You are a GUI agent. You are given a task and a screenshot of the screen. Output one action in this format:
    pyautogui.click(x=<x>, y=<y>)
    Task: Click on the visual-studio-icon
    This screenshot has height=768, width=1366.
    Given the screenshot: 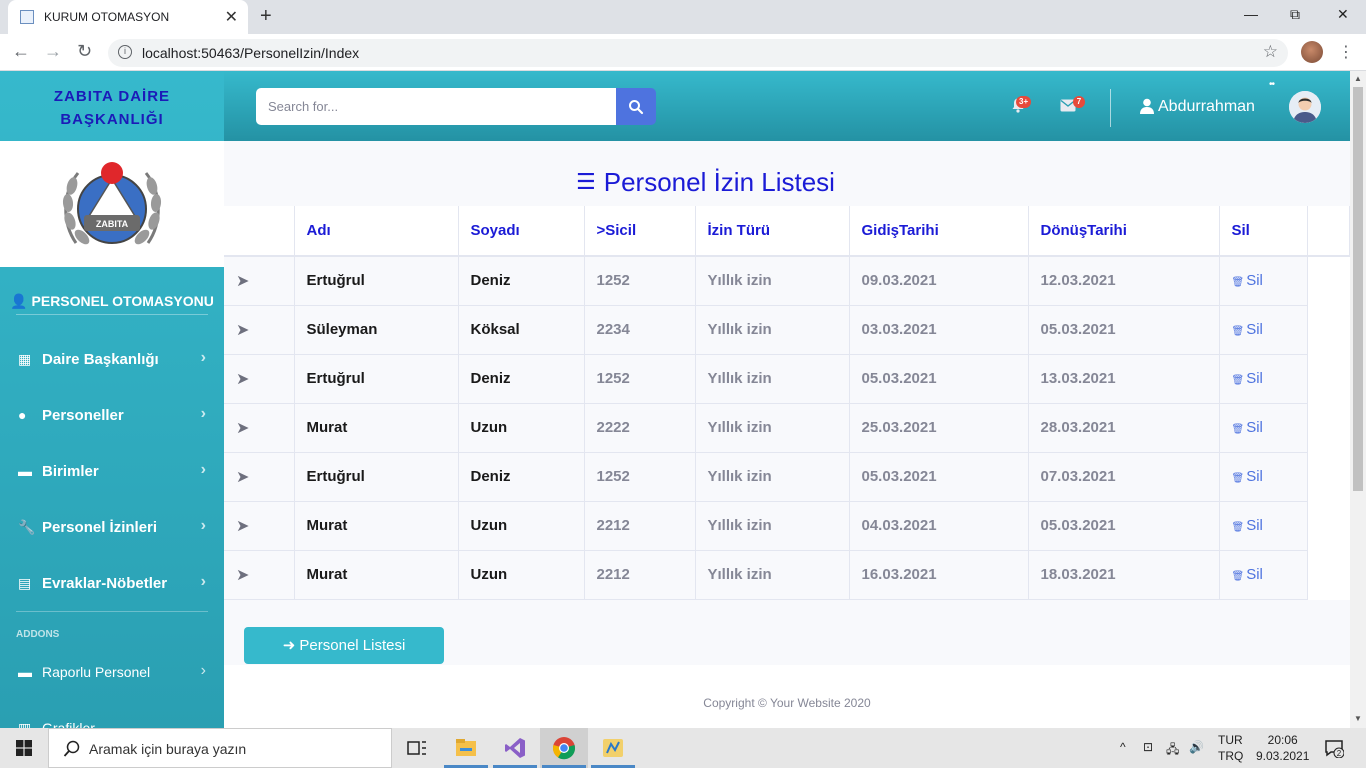 What is the action you would take?
    pyautogui.click(x=515, y=748)
    